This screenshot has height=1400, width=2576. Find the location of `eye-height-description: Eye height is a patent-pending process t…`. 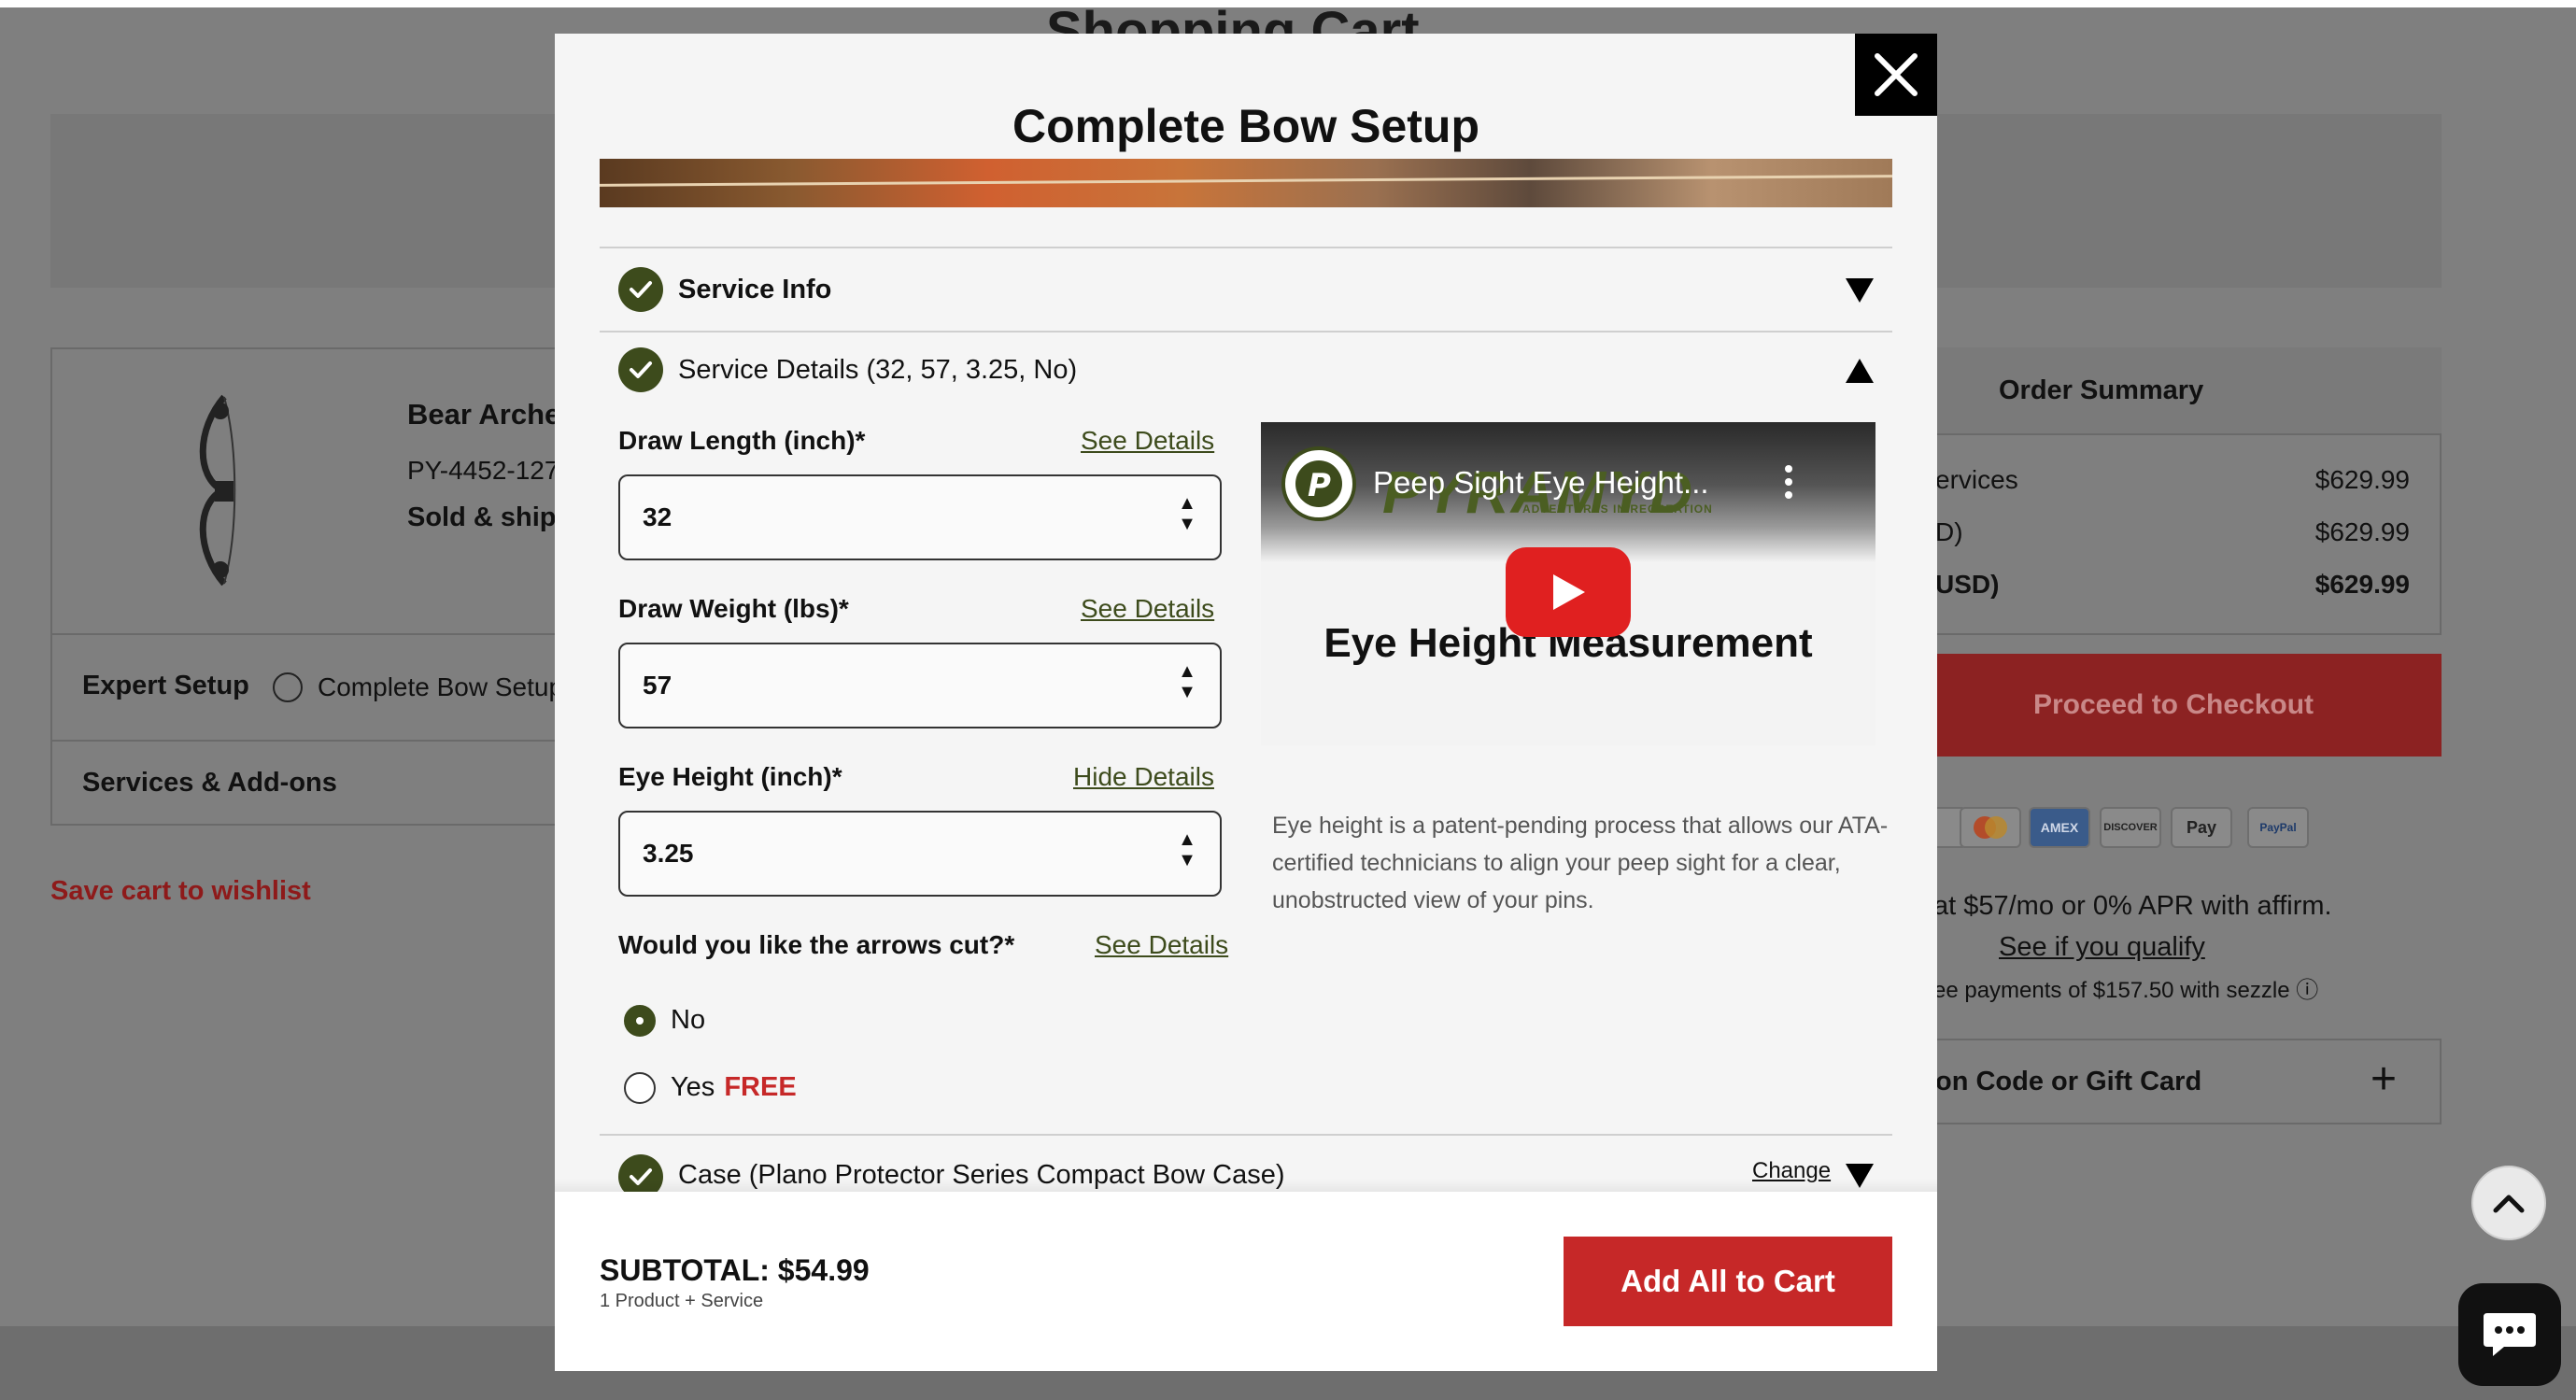

eye-height-description: Eye height is a patent-pending process t… is located at coordinates (1580, 863).